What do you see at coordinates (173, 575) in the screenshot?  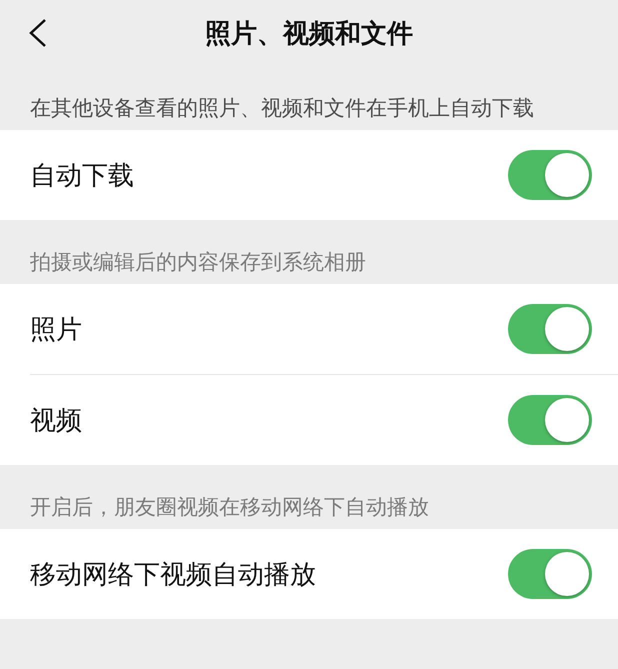 I see `row-label: 移动网络下视频自动播放` at bounding box center [173, 575].